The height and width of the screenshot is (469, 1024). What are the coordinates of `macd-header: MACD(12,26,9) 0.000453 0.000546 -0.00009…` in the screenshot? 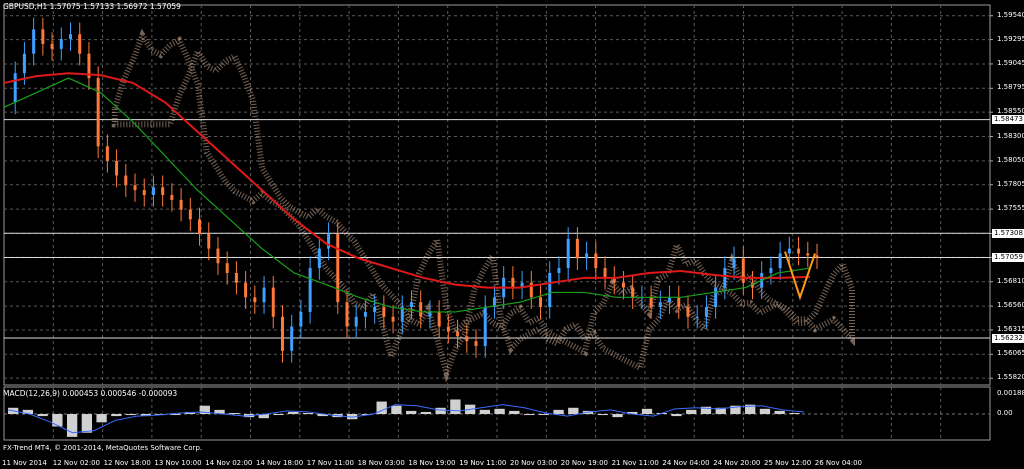 It's located at (90, 393).